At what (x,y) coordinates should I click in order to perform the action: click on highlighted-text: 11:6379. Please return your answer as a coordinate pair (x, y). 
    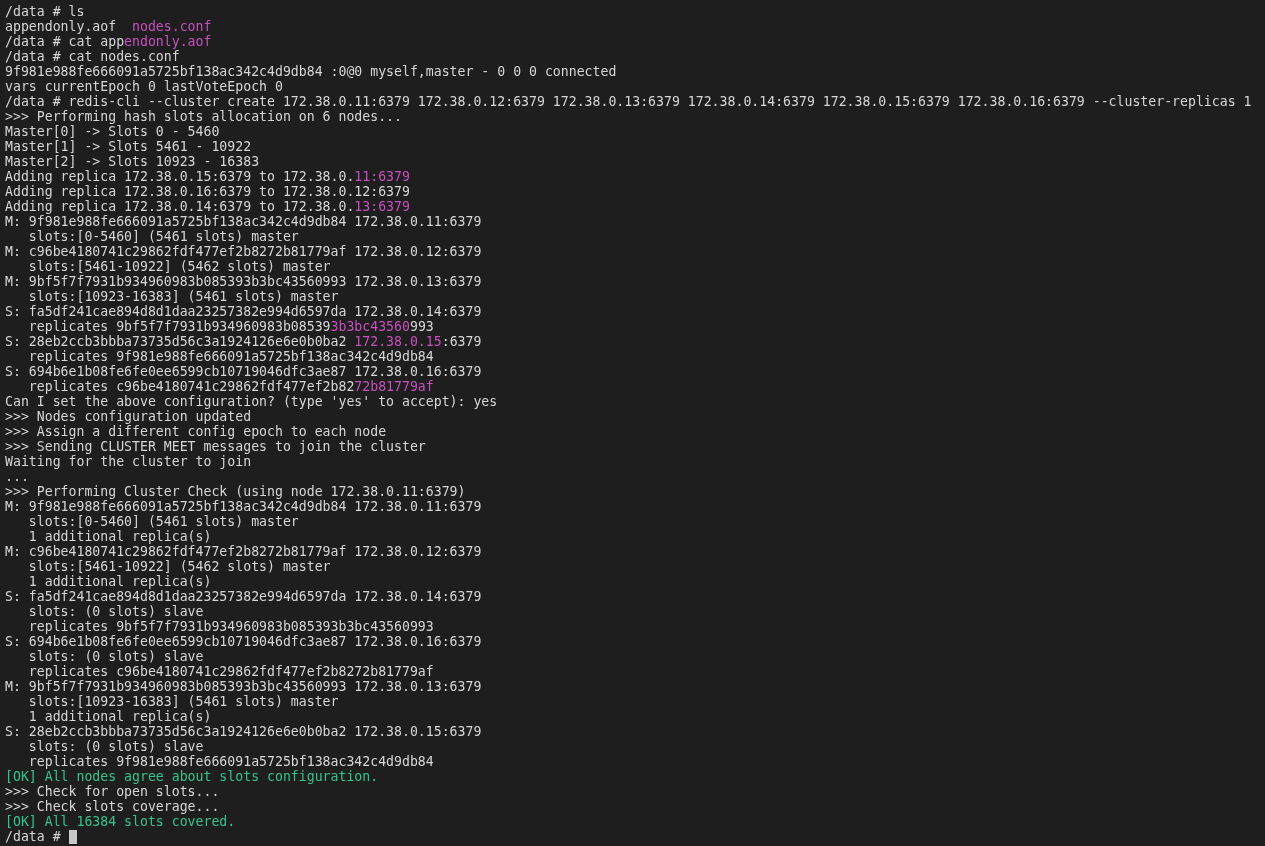
    Looking at the image, I should click on (382, 176).